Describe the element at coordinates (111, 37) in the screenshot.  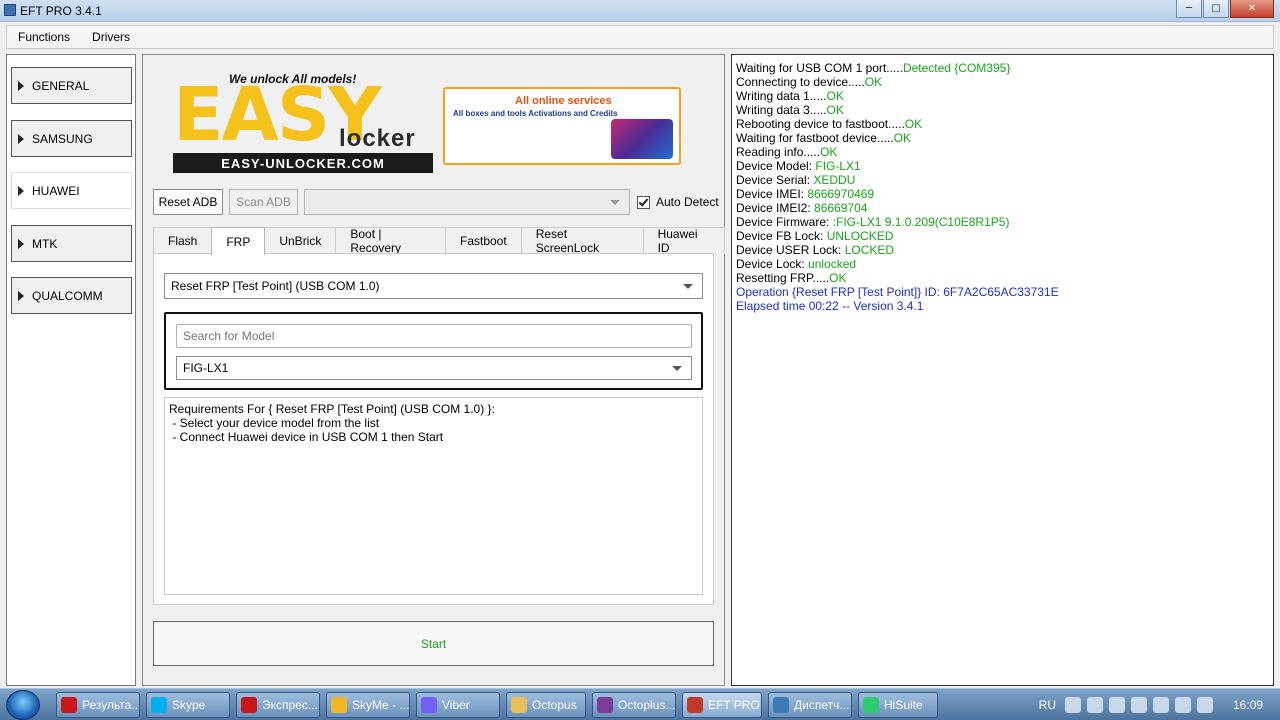
I see `menu-drivers: Drivers` at that location.